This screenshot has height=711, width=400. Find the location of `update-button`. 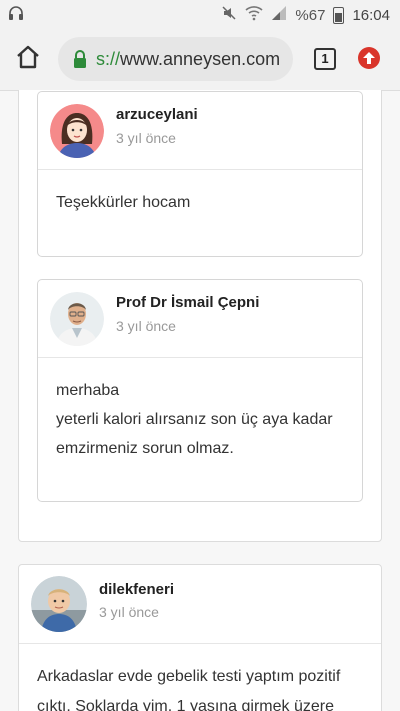

update-button is located at coordinates (369, 58).